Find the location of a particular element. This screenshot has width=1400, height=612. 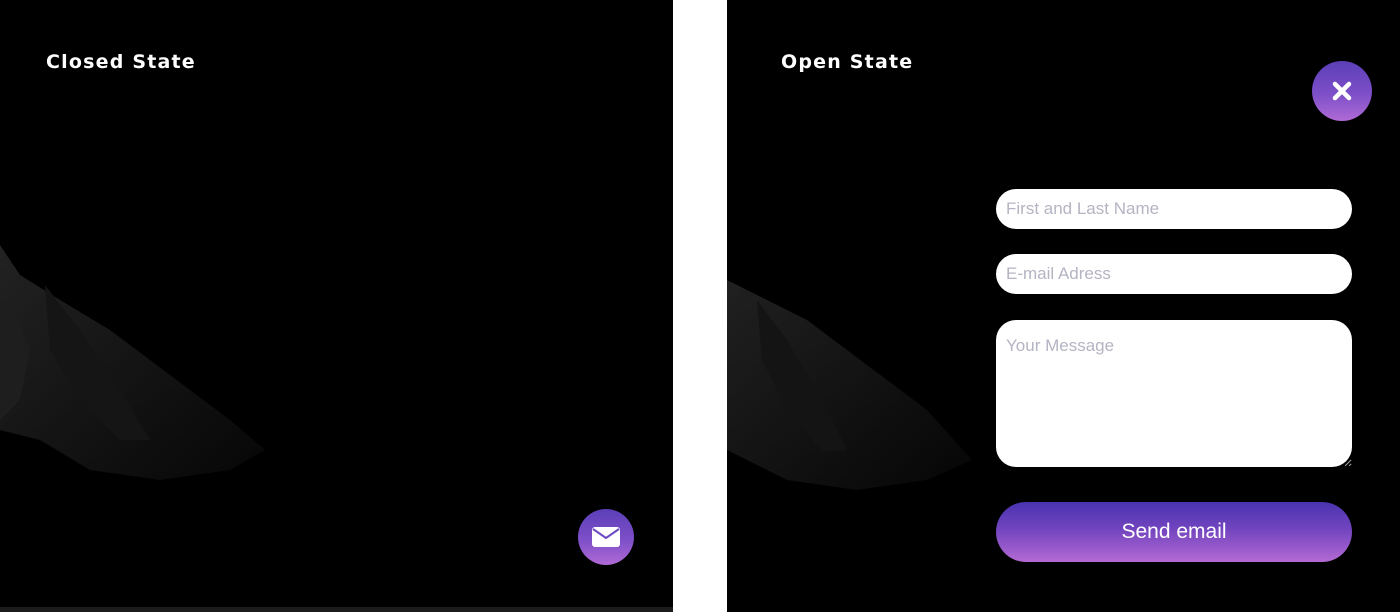

message-textarea is located at coordinates (1174, 393).